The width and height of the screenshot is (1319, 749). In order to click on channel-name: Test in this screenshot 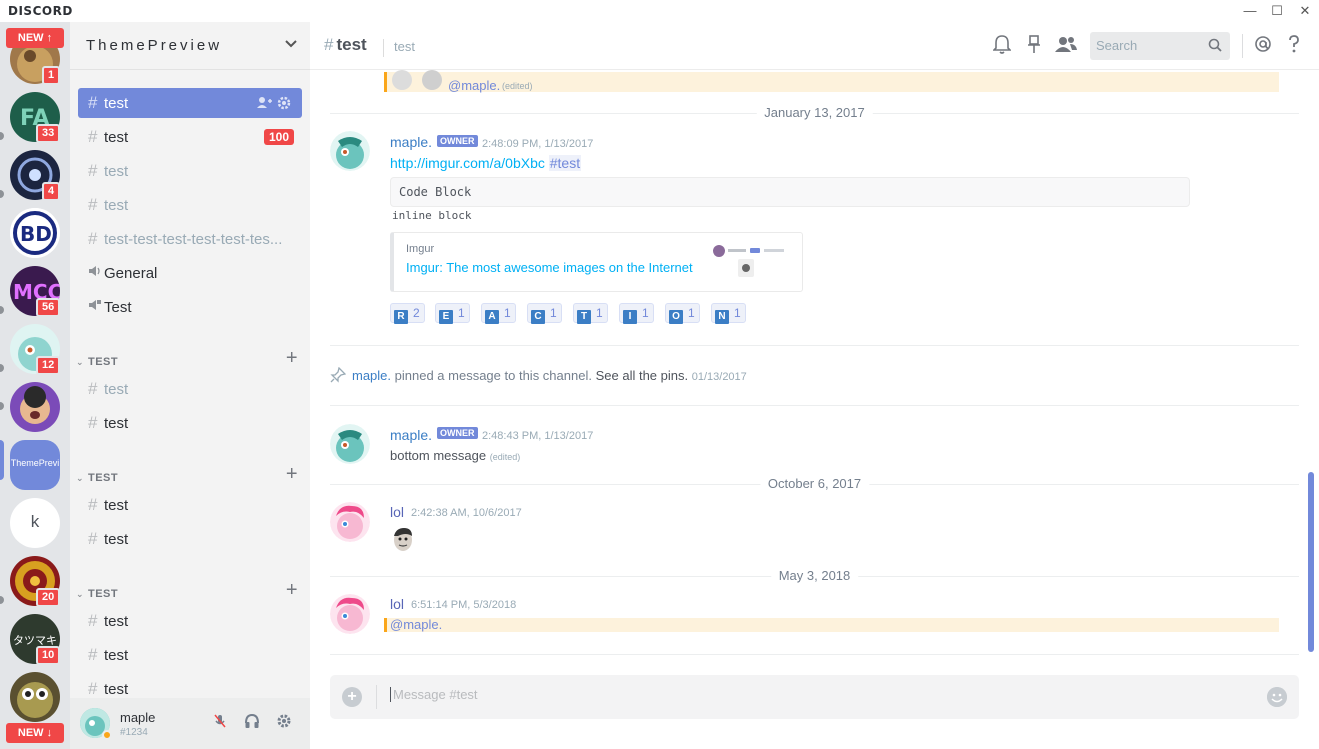, I will do `click(118, 307)`.